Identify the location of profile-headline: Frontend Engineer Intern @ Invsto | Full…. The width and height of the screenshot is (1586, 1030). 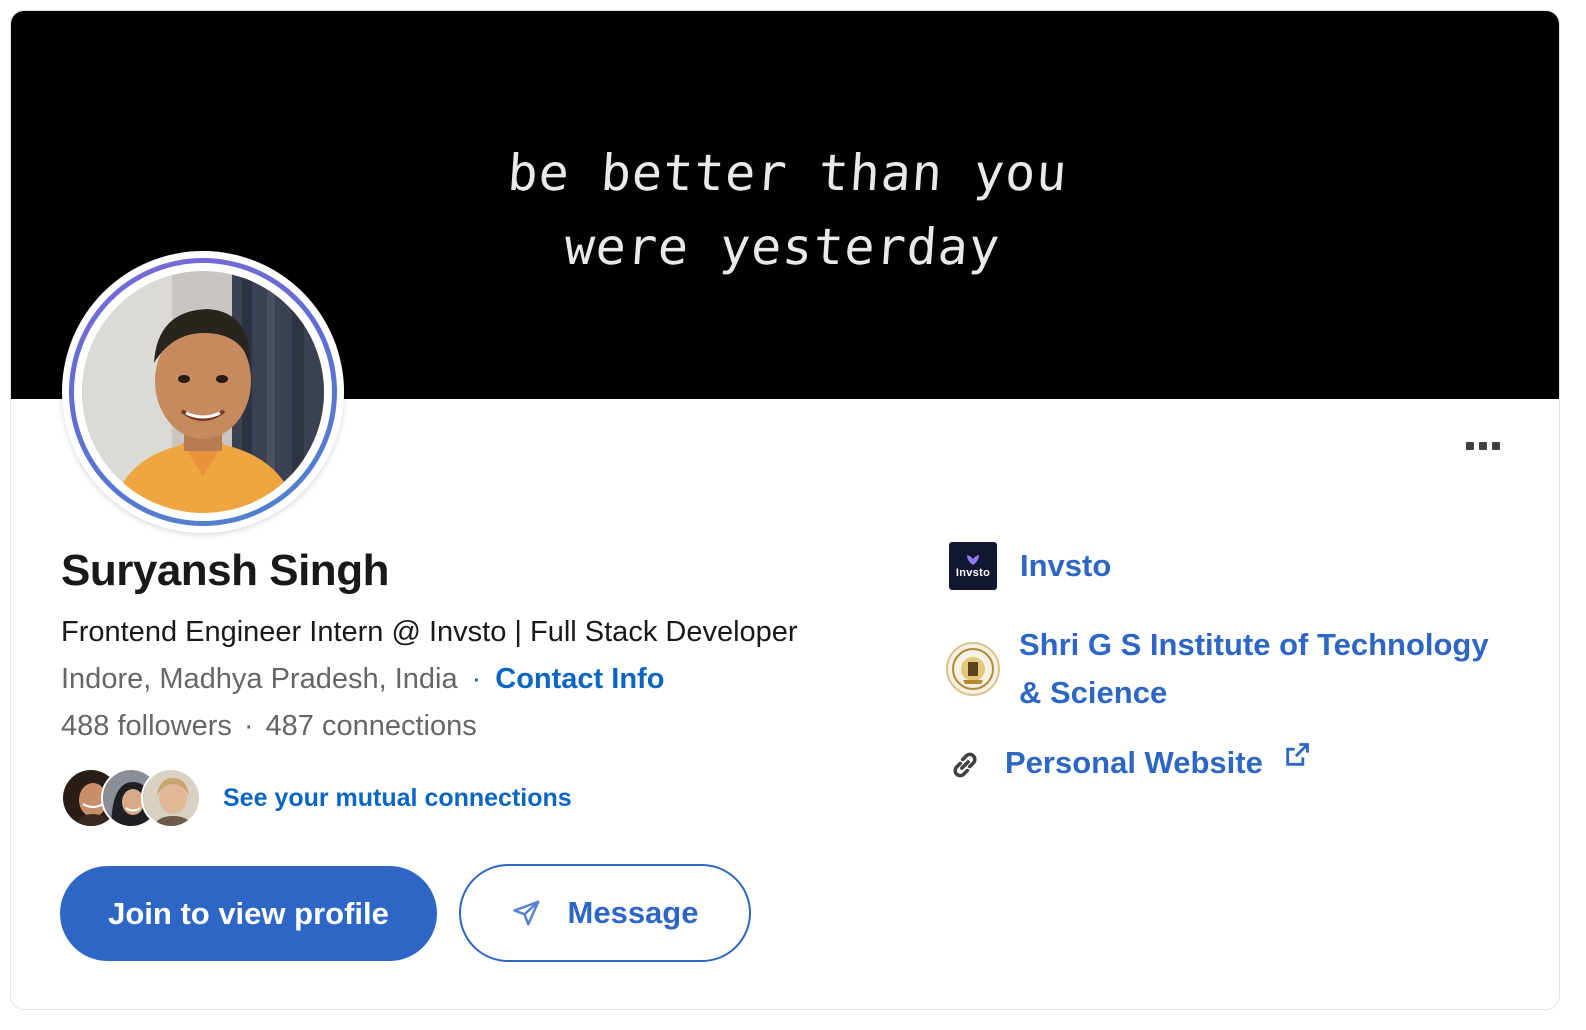
(429, 632).